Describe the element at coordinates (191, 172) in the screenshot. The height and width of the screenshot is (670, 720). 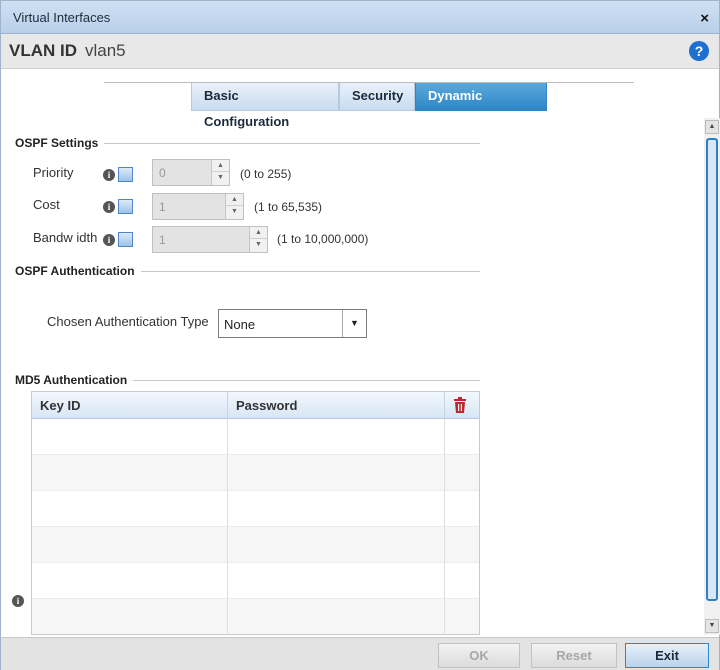
I see `priority-stepper: 0 ▲ ▼` at that location.